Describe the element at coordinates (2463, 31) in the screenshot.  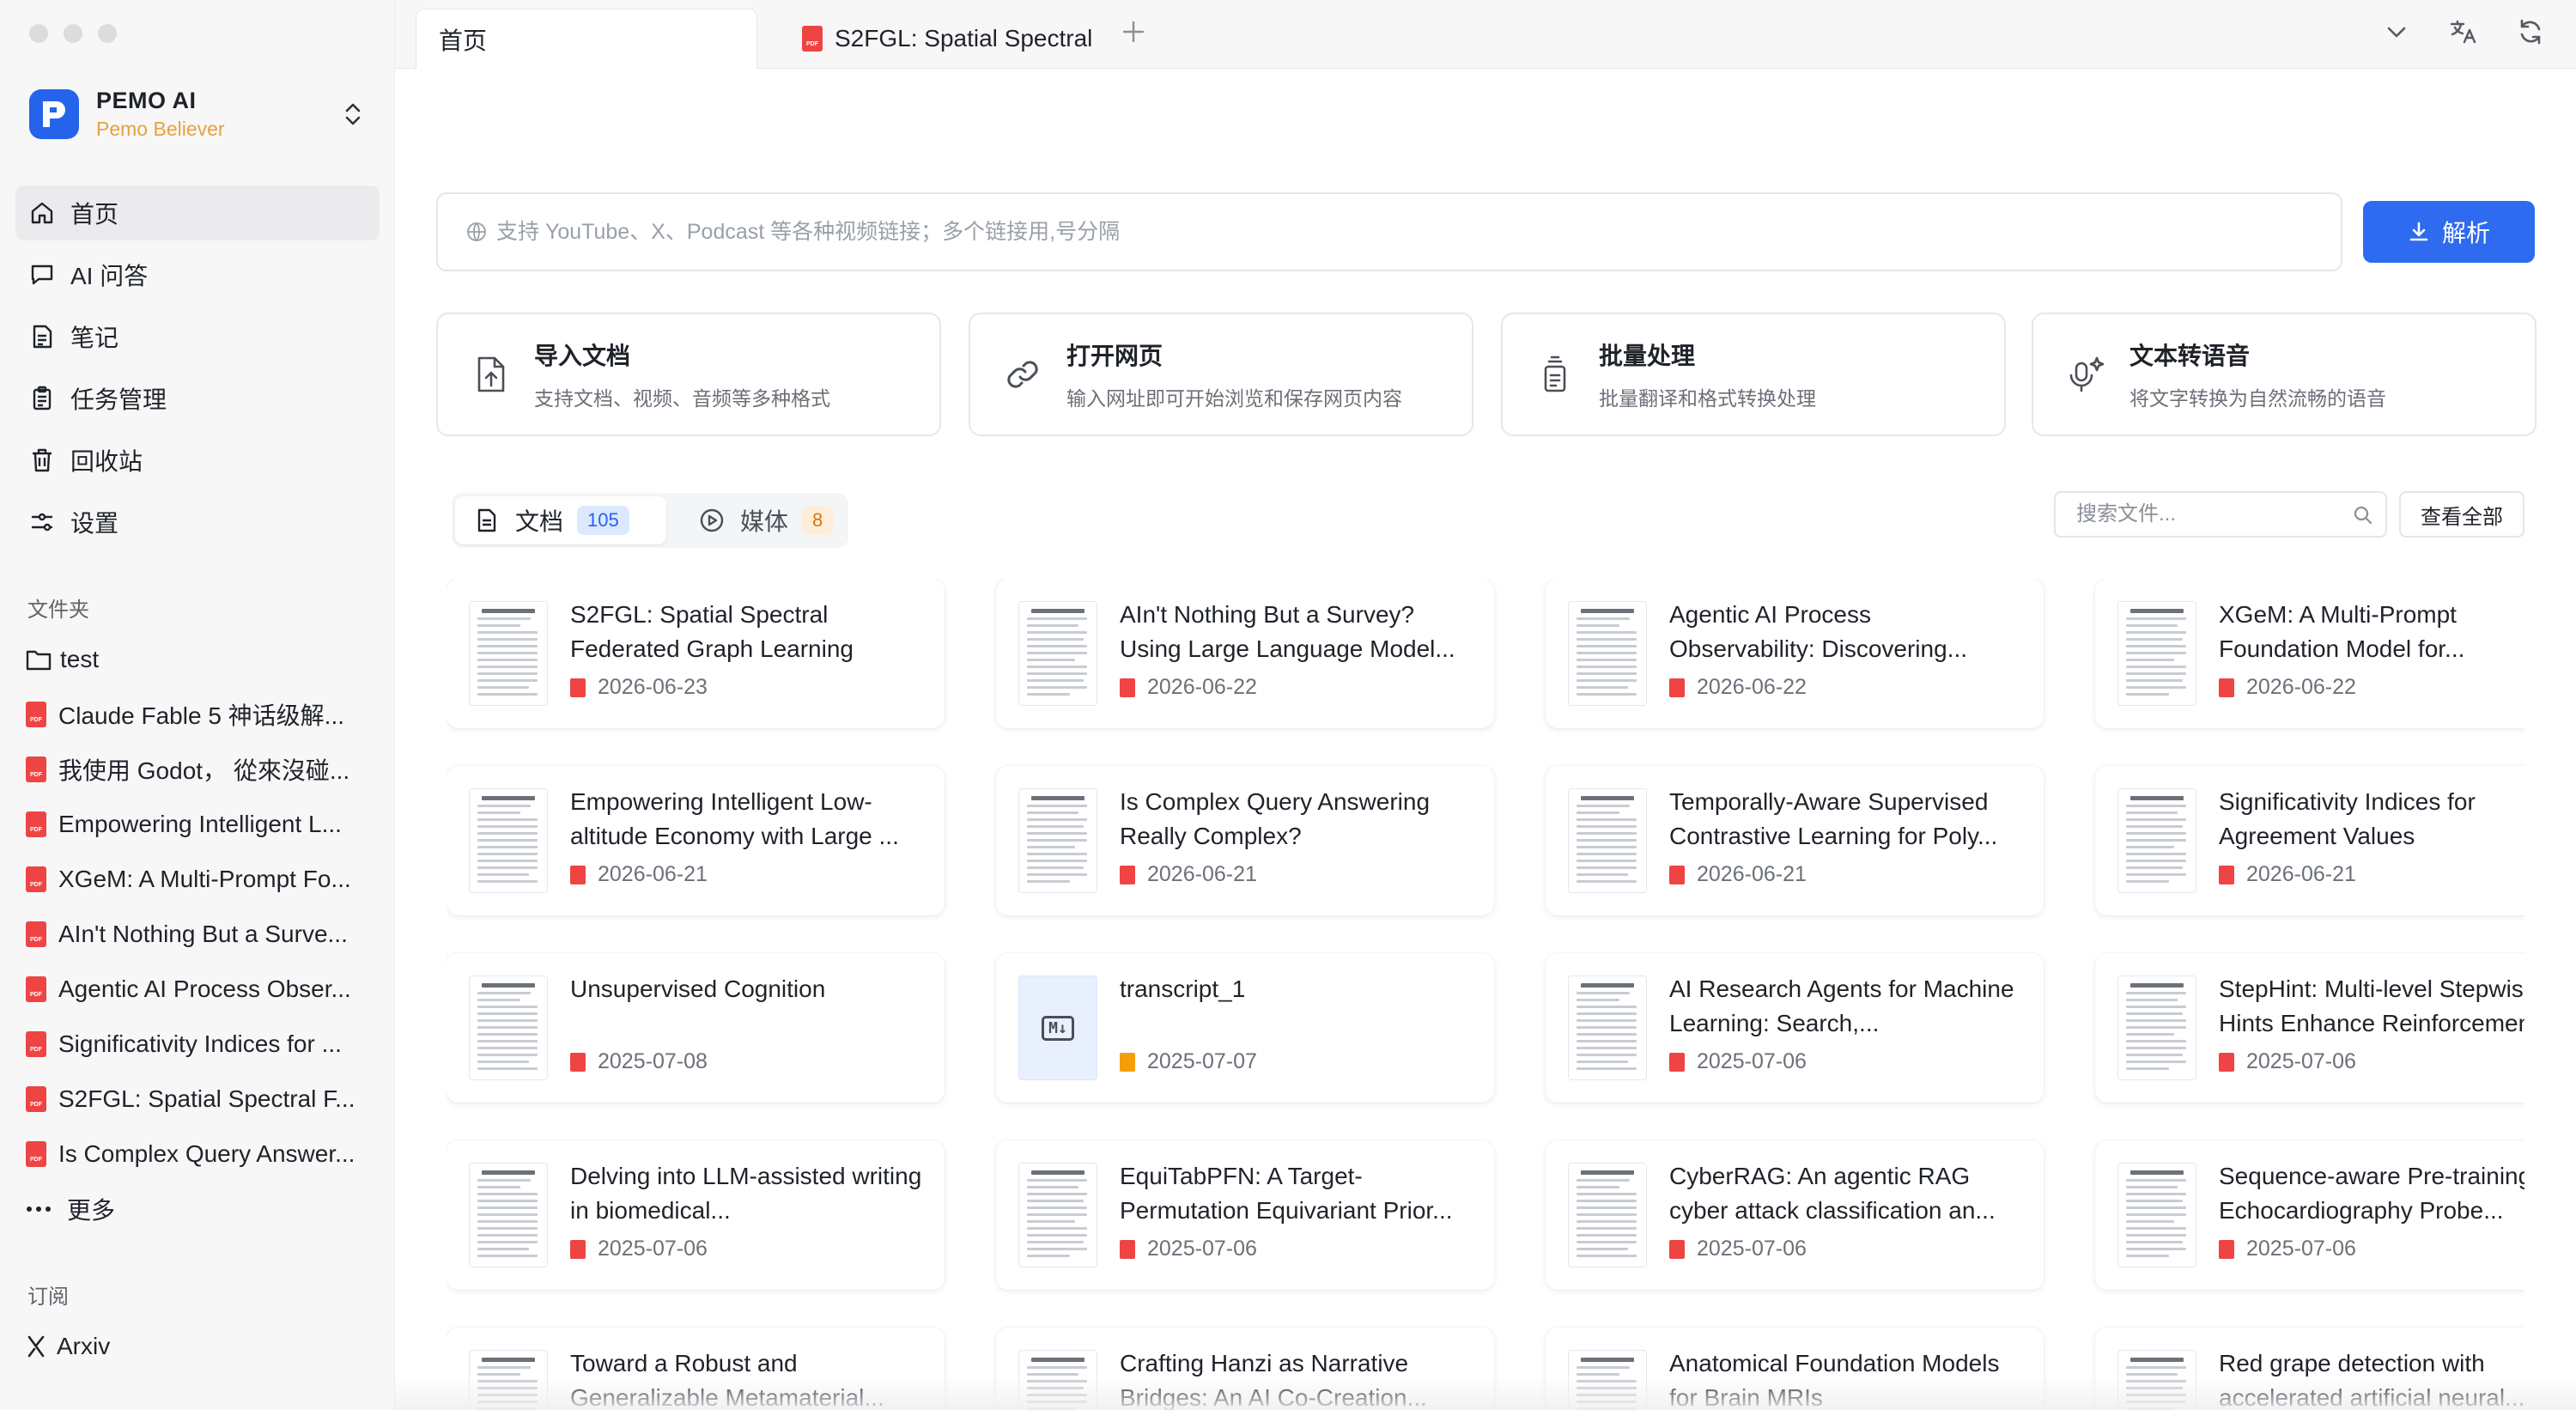
I see `translate-icon` at that location.